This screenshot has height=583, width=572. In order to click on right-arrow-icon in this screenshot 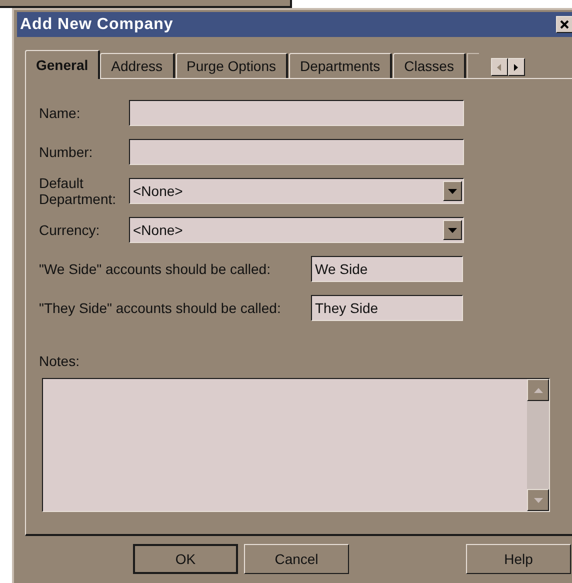, I will do `click(516, 67)`.